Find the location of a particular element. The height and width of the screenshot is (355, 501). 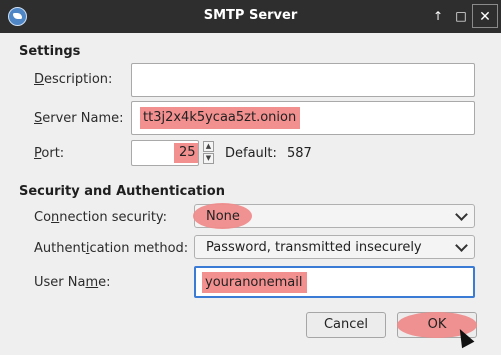

description-label: Description: is located at coordinates (73, 79).